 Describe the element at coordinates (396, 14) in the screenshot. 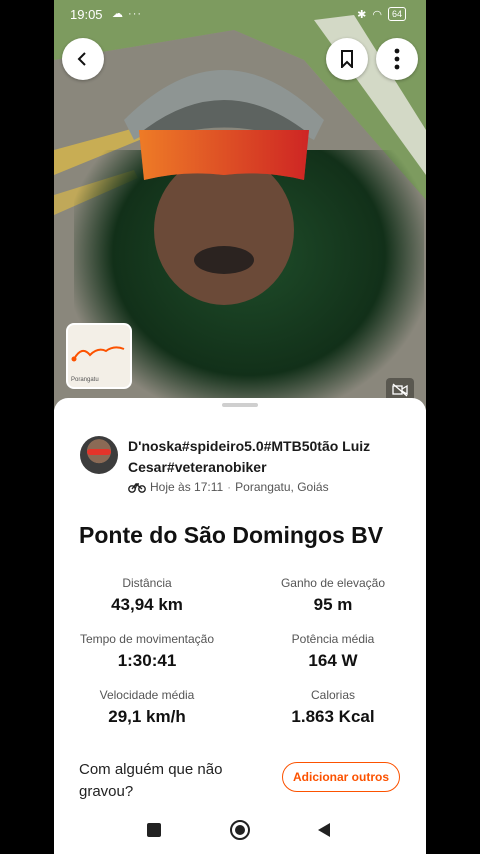

I see `battery-icon: 64` at that location.